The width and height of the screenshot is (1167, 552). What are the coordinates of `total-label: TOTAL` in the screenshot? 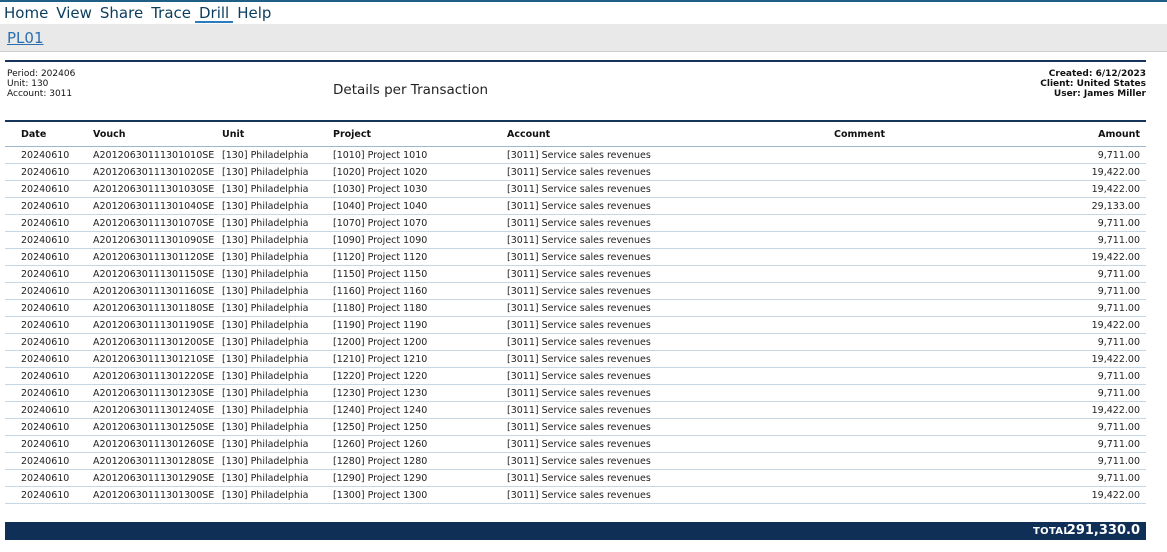 It's located at (1051, 531).